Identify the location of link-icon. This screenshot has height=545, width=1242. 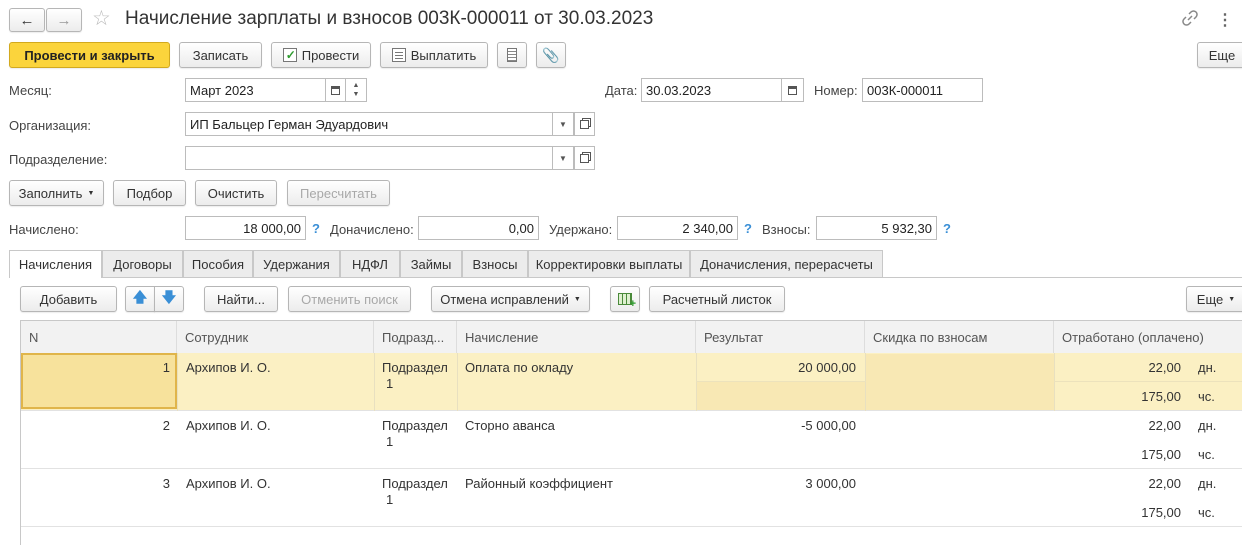
(1190, 18).